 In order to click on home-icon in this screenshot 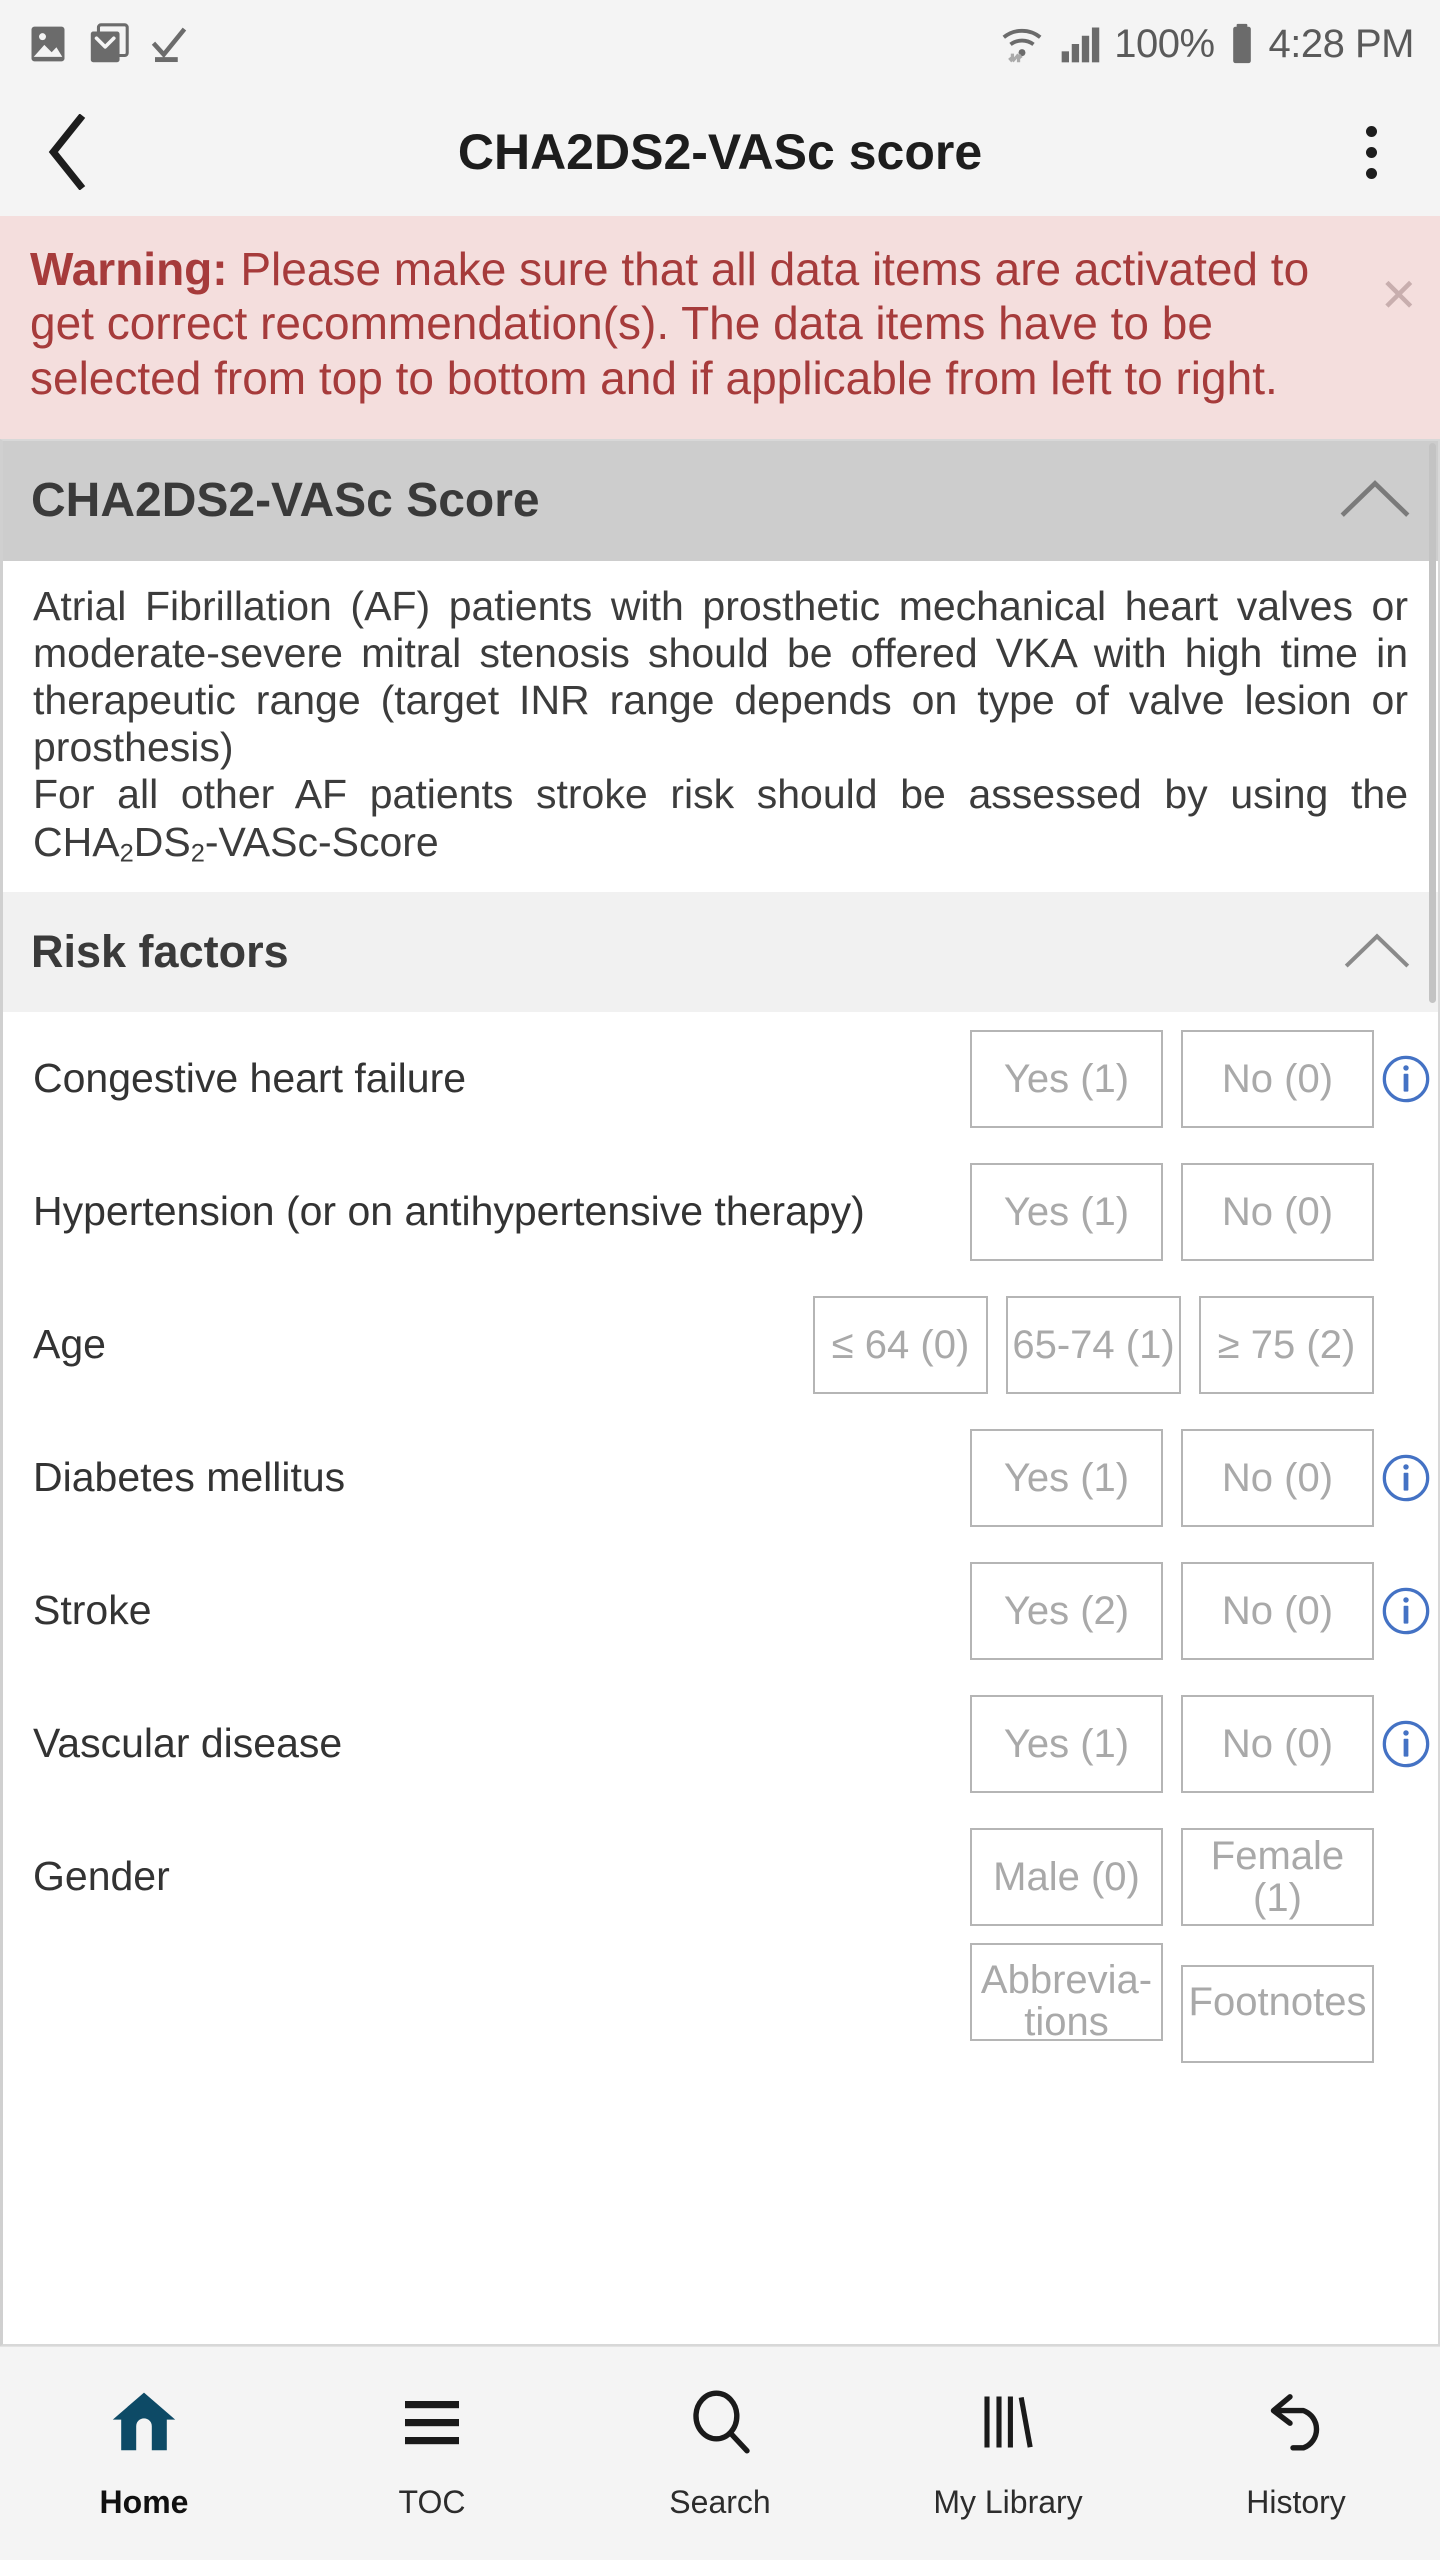, I will do `click(144, 2422)`.